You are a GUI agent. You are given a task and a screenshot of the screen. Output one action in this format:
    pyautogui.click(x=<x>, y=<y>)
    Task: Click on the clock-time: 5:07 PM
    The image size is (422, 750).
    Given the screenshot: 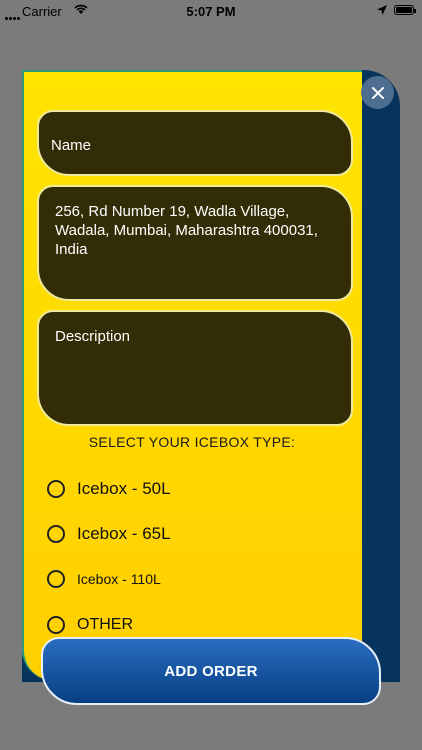 What is the action you would take?
    pyautogui.click(x=211, y=11)
    